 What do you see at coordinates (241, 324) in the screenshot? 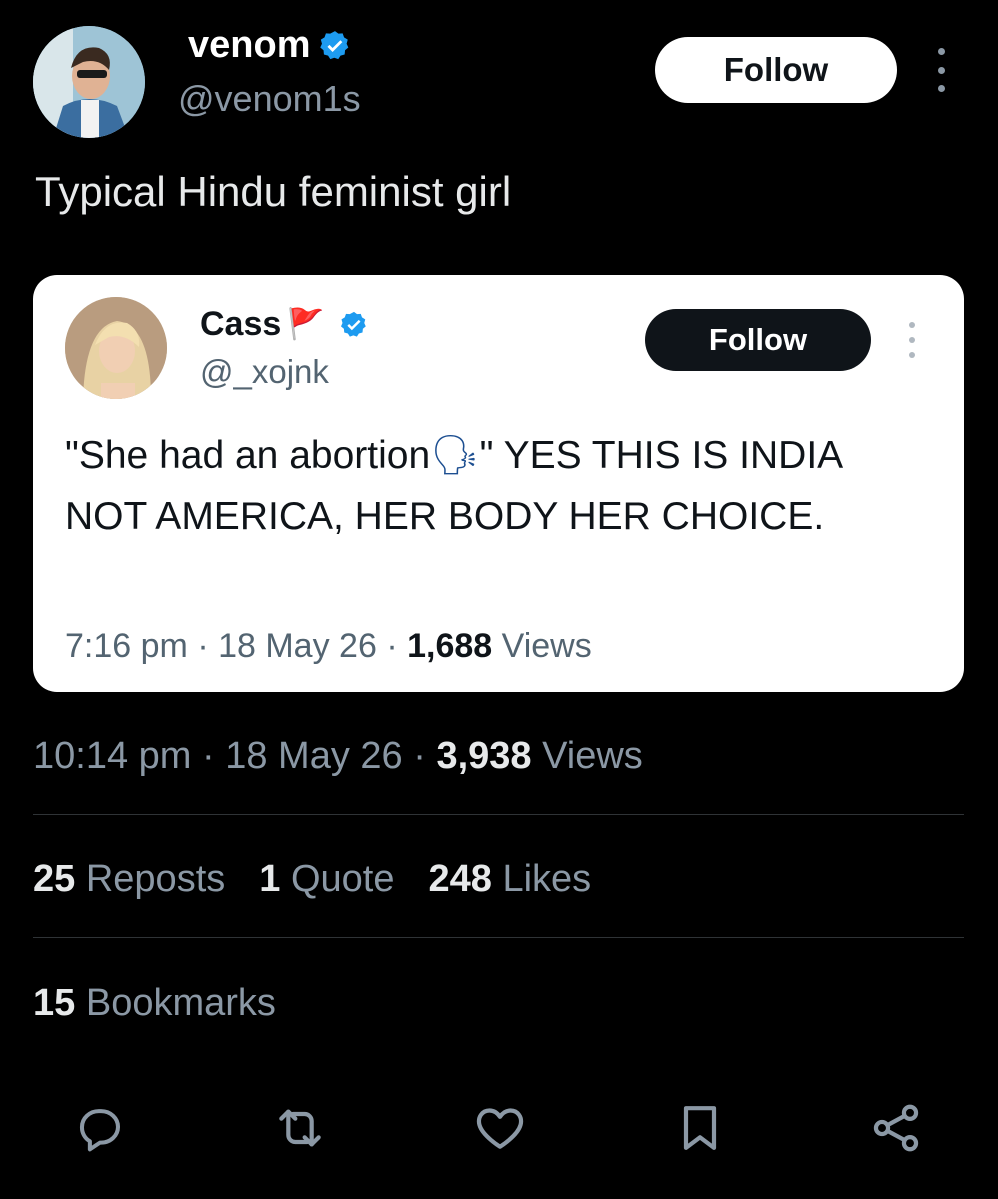
I see `quoted-name-text: Cass` at bounding box center [241, 324].